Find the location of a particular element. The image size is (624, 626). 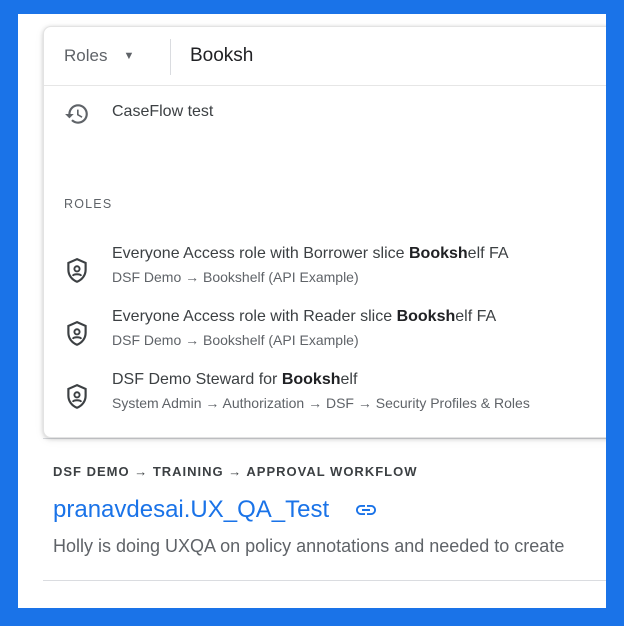

result-divider-top is located at coordinates (324, 438).